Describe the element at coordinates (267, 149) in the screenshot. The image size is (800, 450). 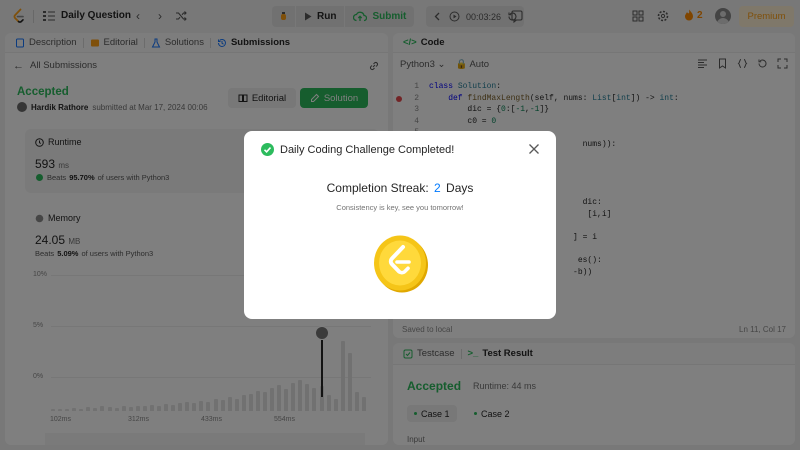
I see `check-circle-icon` at that location.